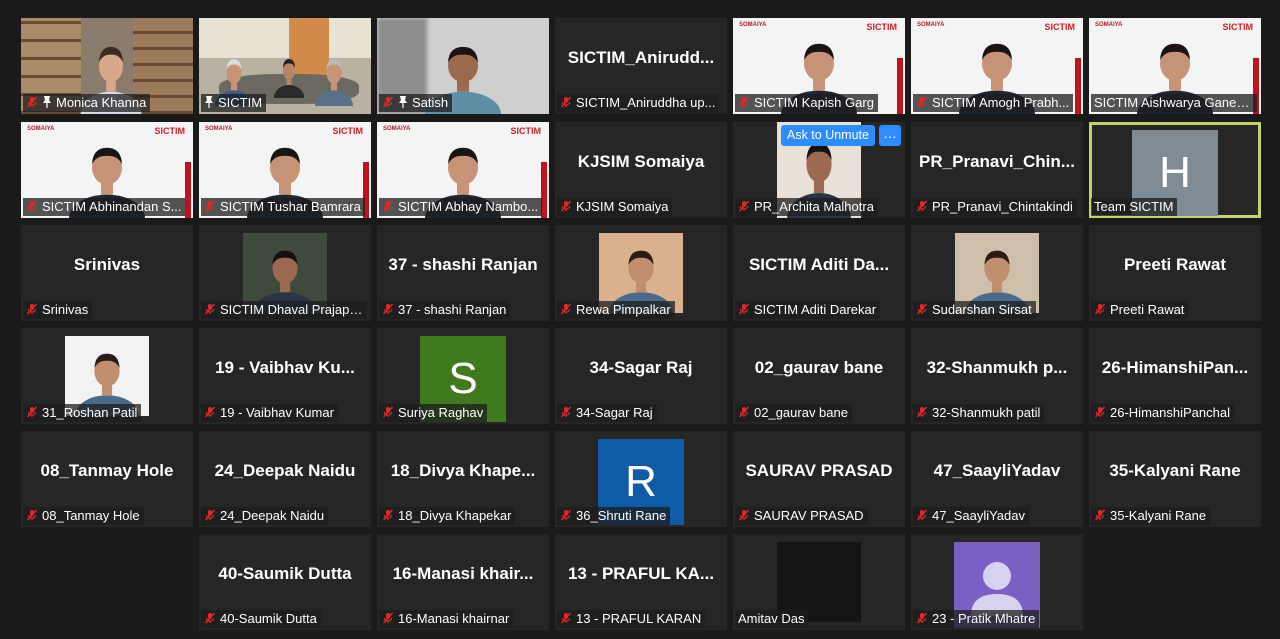  I want to click on participant-name: Rewa Pimpalkar, so click(623, 309).